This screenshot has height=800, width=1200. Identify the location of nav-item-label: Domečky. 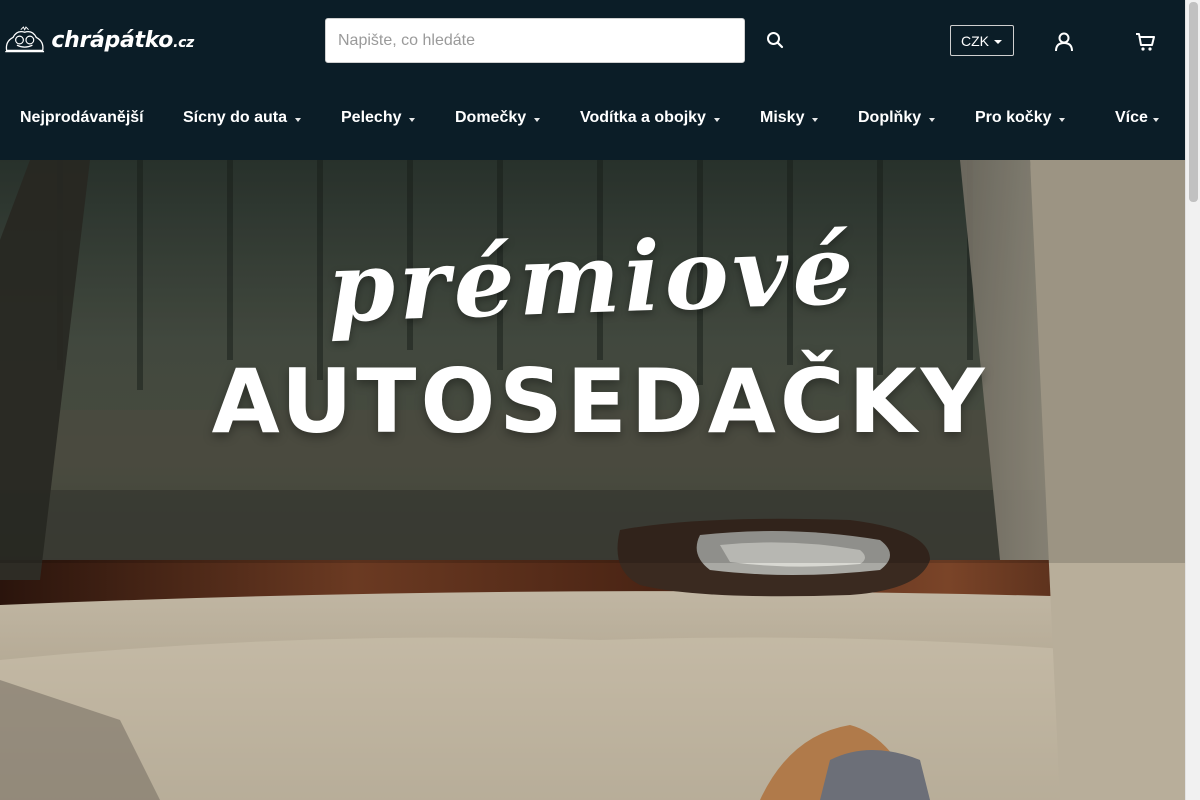
(491, 117).